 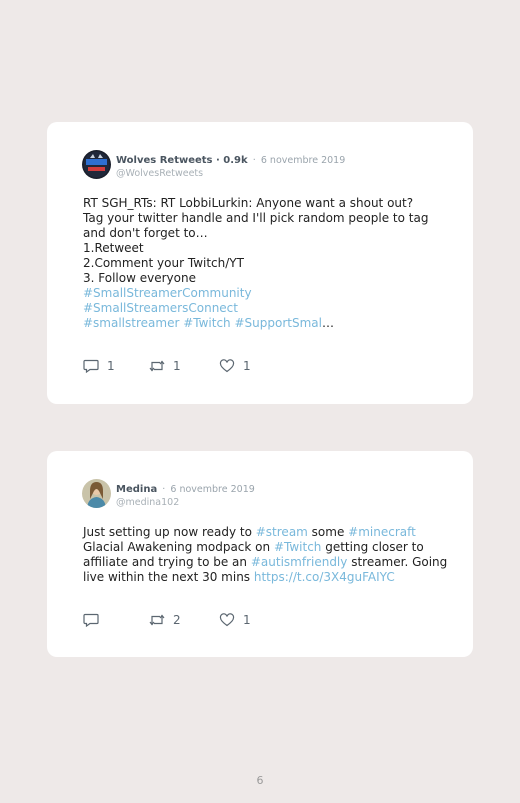 What do you see at coordinates (177, 366) in the screenshot?
I see `retweet-count: 1` at bounding box center [177, 366].